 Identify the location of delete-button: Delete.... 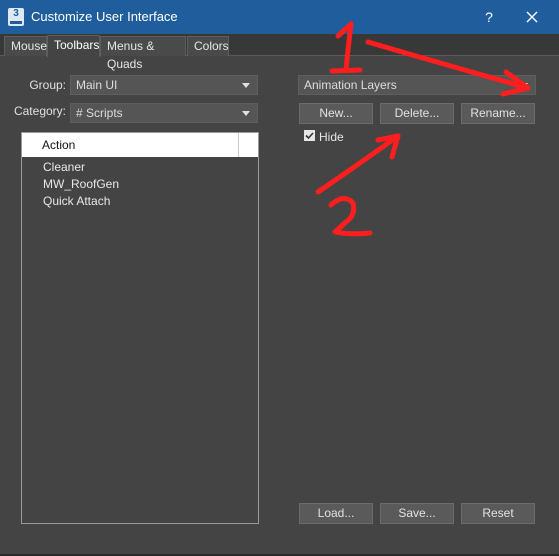
(417, 113).